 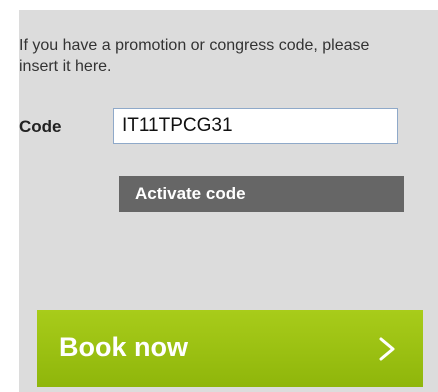 I want to click on chevron-right-icon, so click(x=387, y=349).